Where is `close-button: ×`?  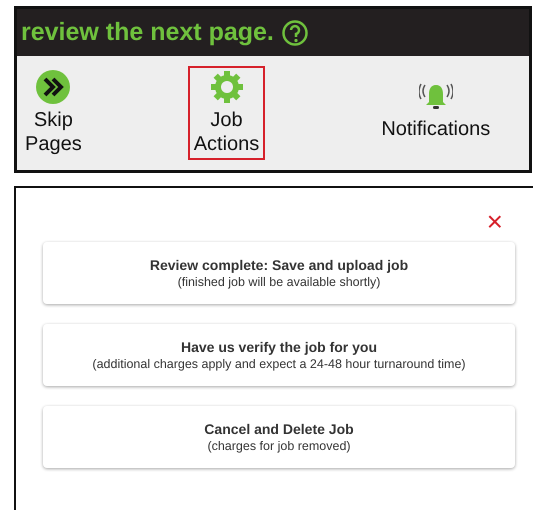
close-button: × is located at coordinates (494, 217).